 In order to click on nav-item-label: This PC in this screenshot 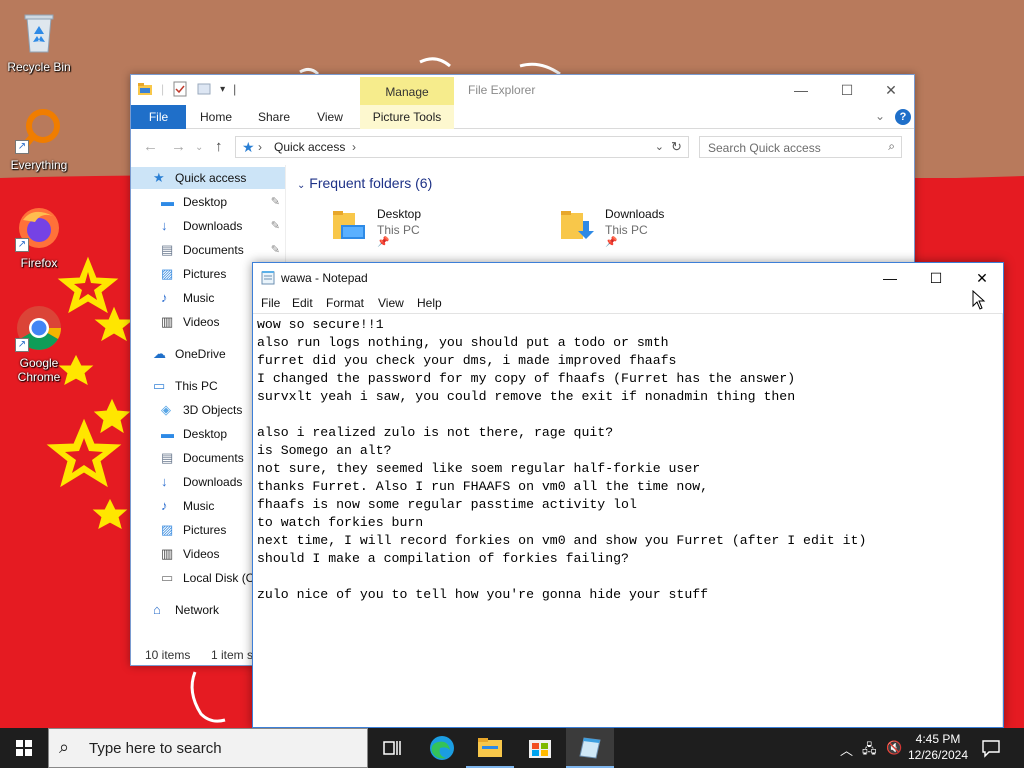, I will do `click(196, 386)`.